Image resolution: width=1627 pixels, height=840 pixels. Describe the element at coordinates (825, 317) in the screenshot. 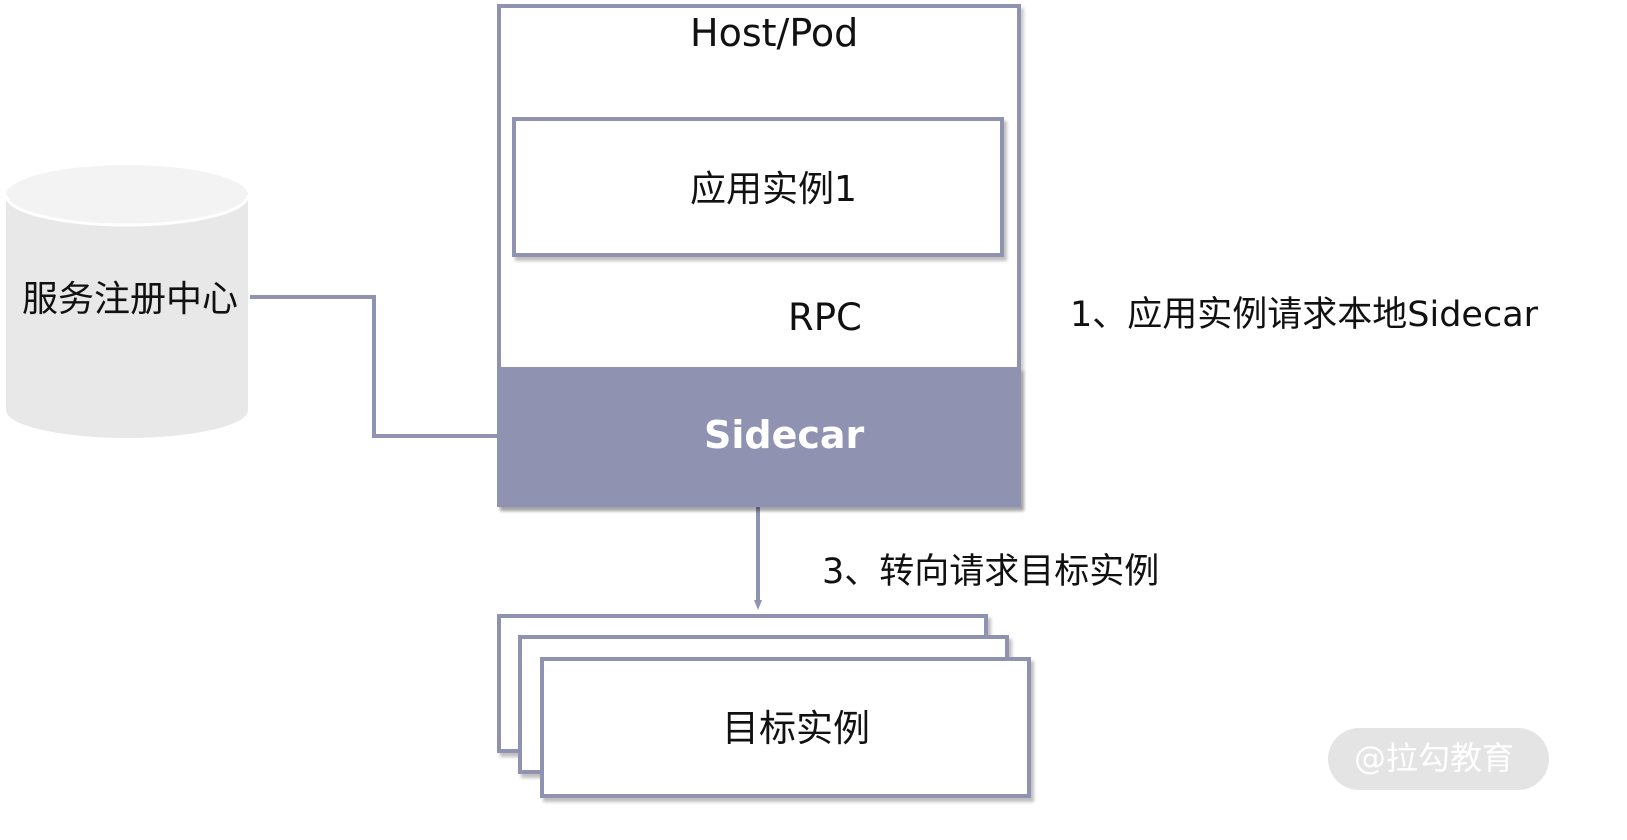

I see `rpc-label: RPC` at that location.